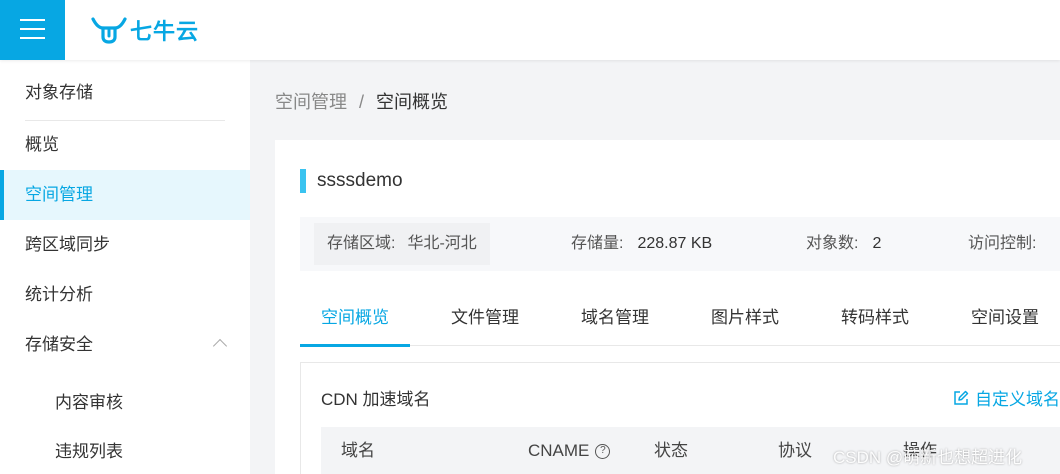  Describe the element at coordinates (361, 243) in the screenshot. I see `region-label: 存储区域:` at that location.